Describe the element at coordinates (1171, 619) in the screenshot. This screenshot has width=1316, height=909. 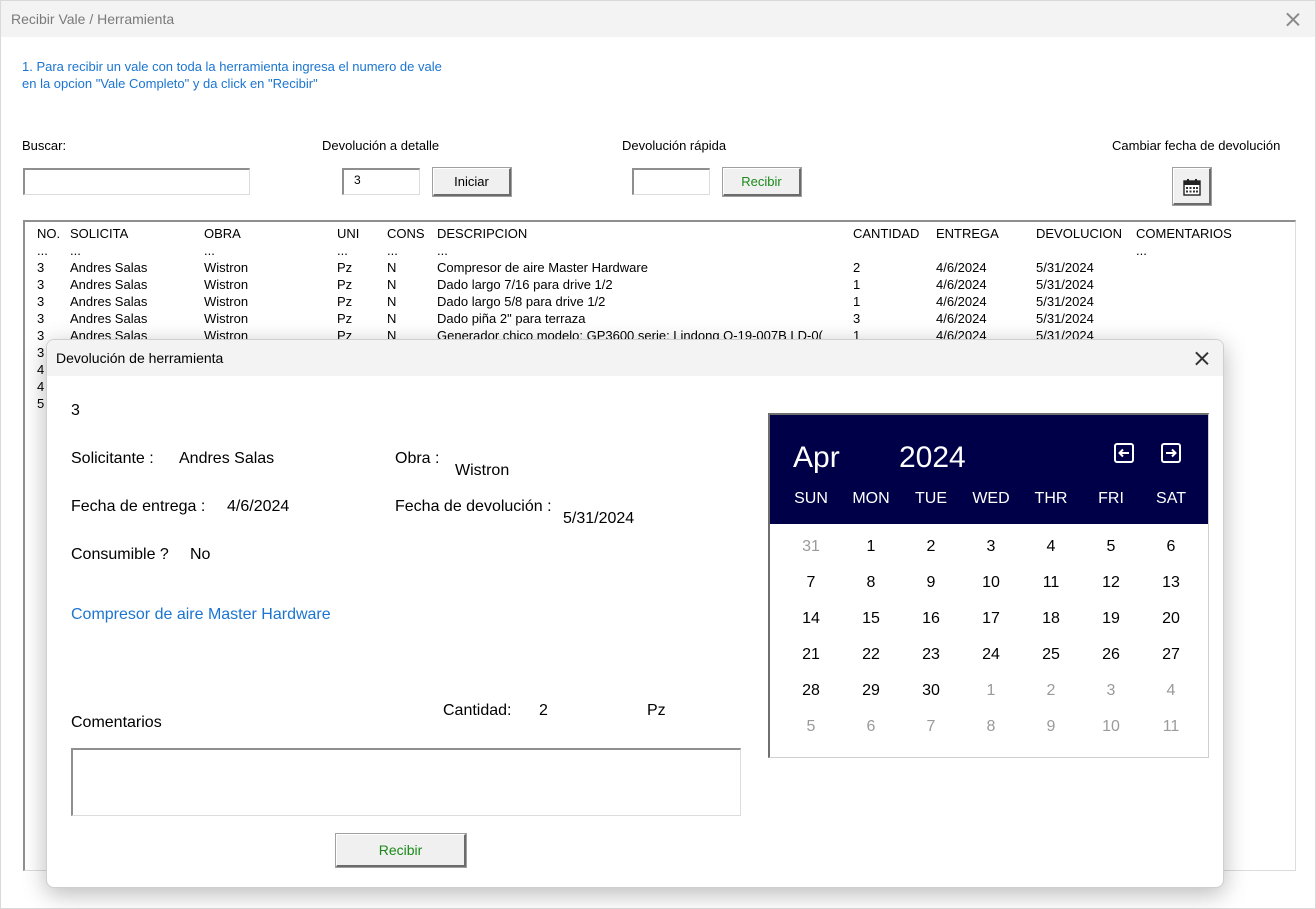
I see `calendar-day: 20` at that location.